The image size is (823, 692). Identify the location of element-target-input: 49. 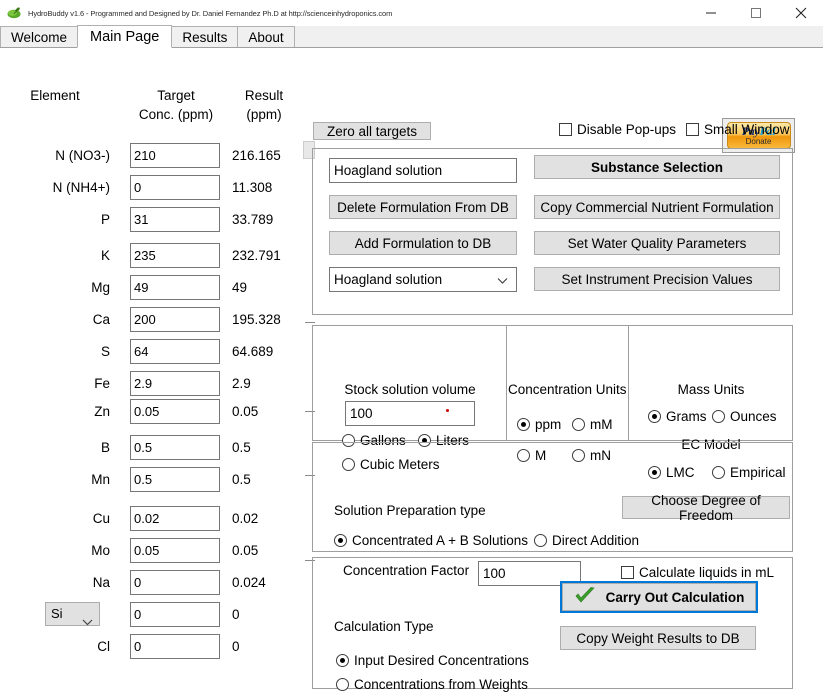
(175, 287).